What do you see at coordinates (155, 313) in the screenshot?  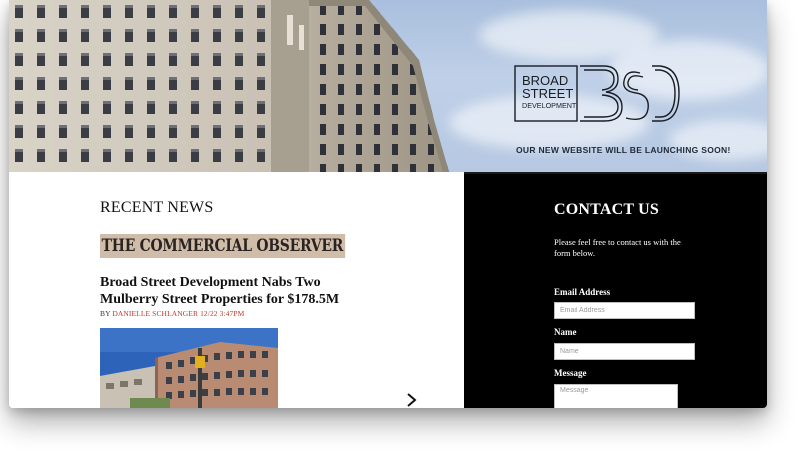 I see `byline-author: DANIELLE SCHLANGER` at bounding box center [155, 313].